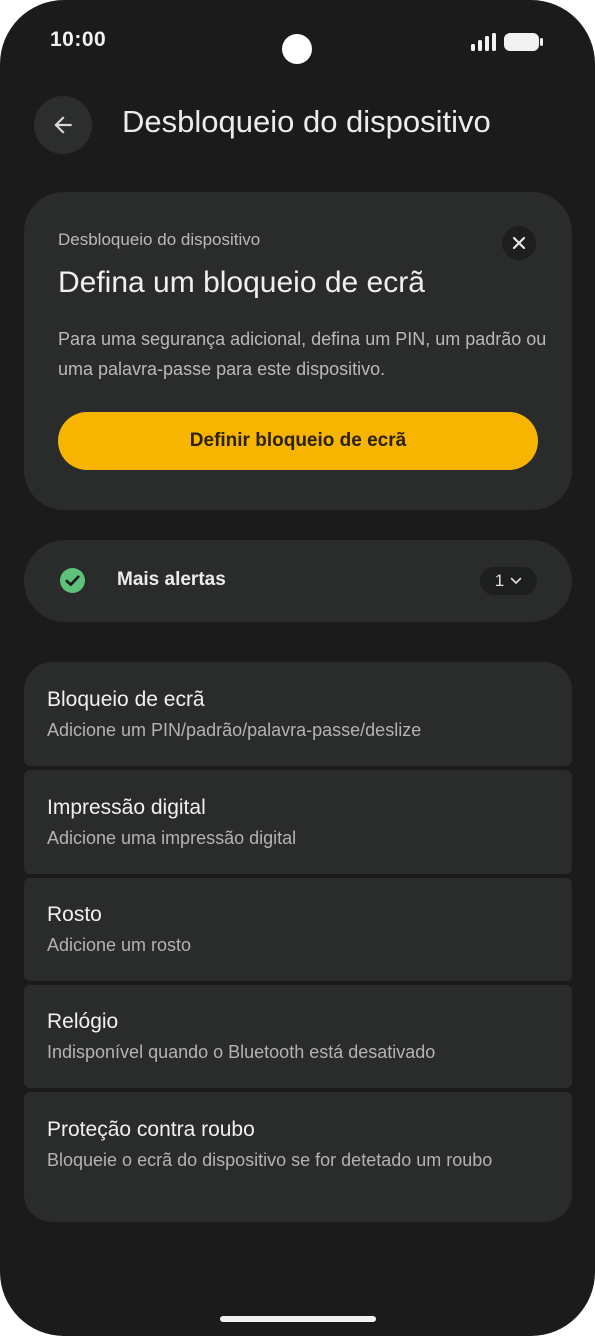 This screenshot has height=1336, width=595. I want to click on settings-item-title: Impressão digital, so click(126, 807).